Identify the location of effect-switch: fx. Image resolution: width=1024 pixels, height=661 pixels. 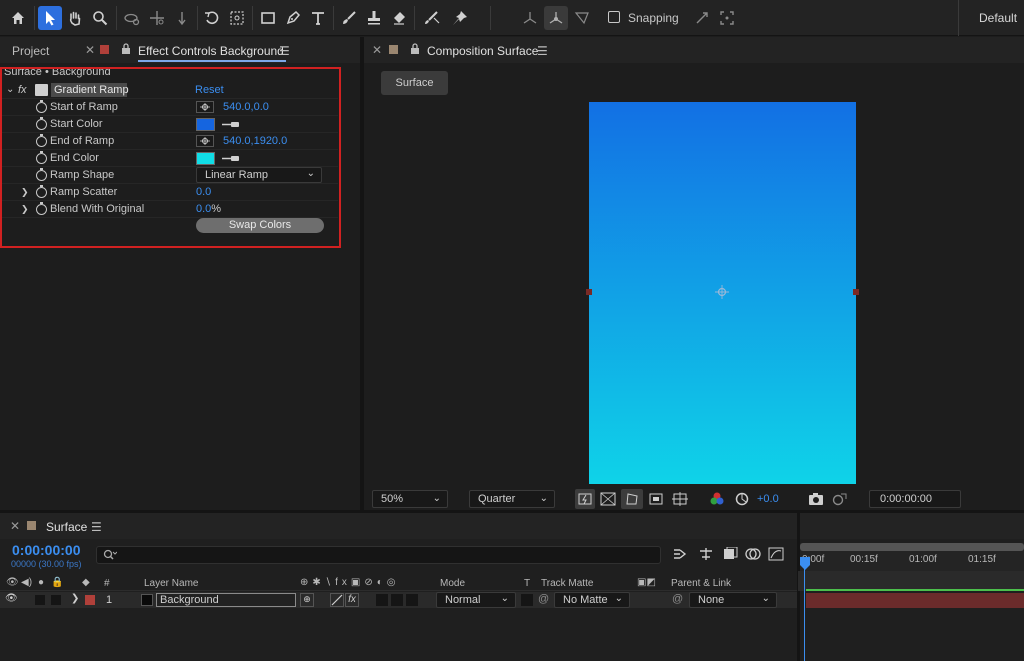
(352, 600).